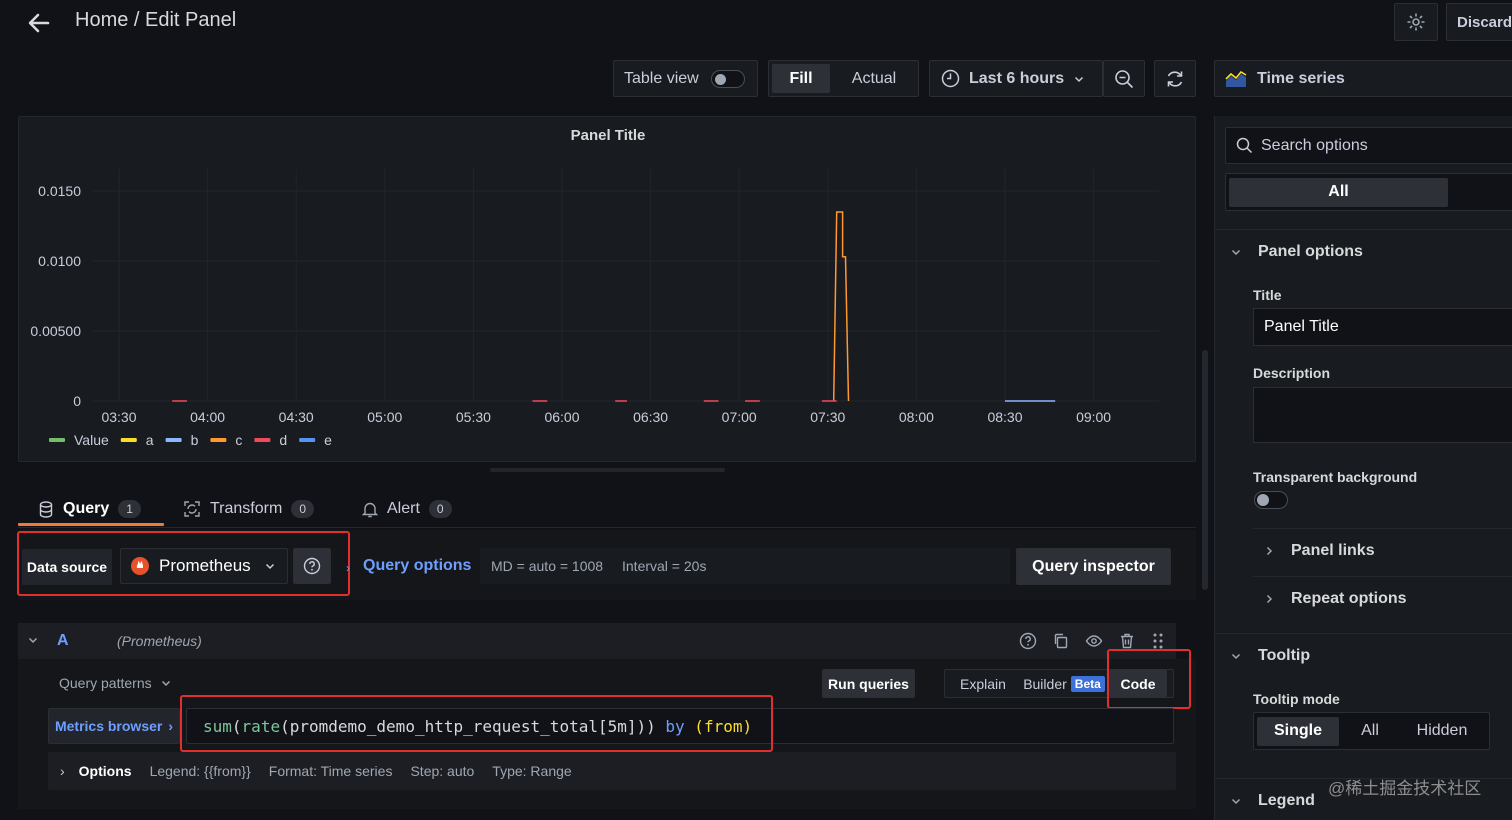  Describe the element at coordinates (1296, 252) in the screenshot. I see `panel-options-section: Panel options` at that location.